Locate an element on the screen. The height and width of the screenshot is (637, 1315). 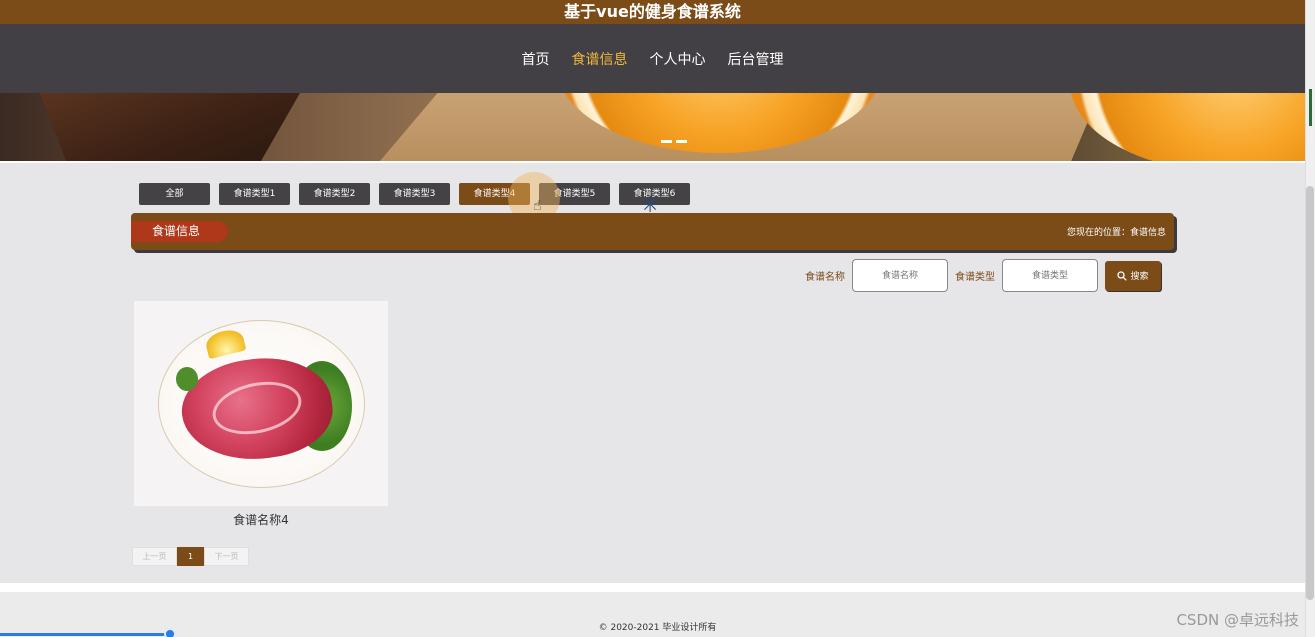
search-icon is located at coordinates (1122, 275).